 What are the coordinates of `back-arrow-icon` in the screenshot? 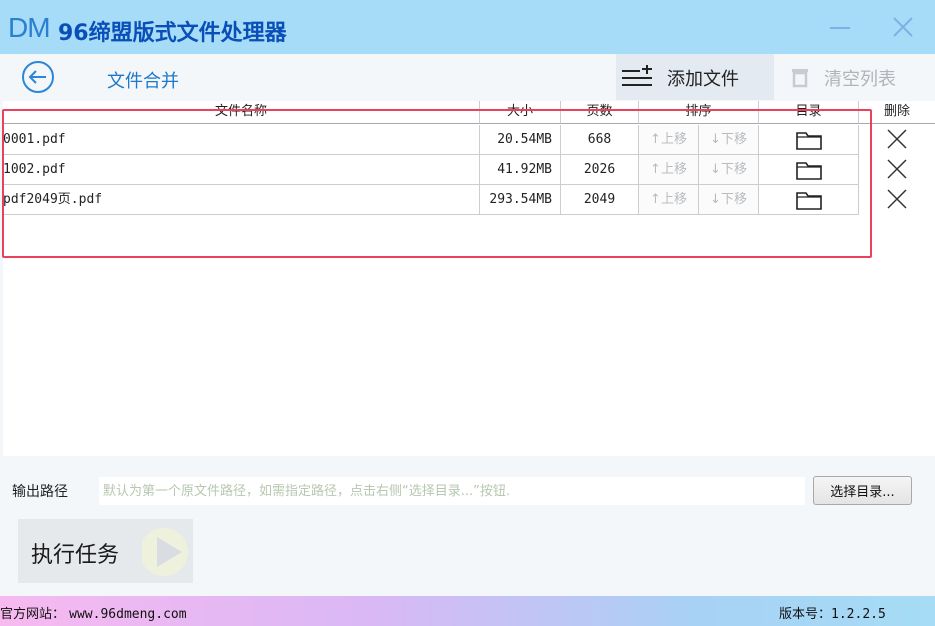 It's located at (38, 77).